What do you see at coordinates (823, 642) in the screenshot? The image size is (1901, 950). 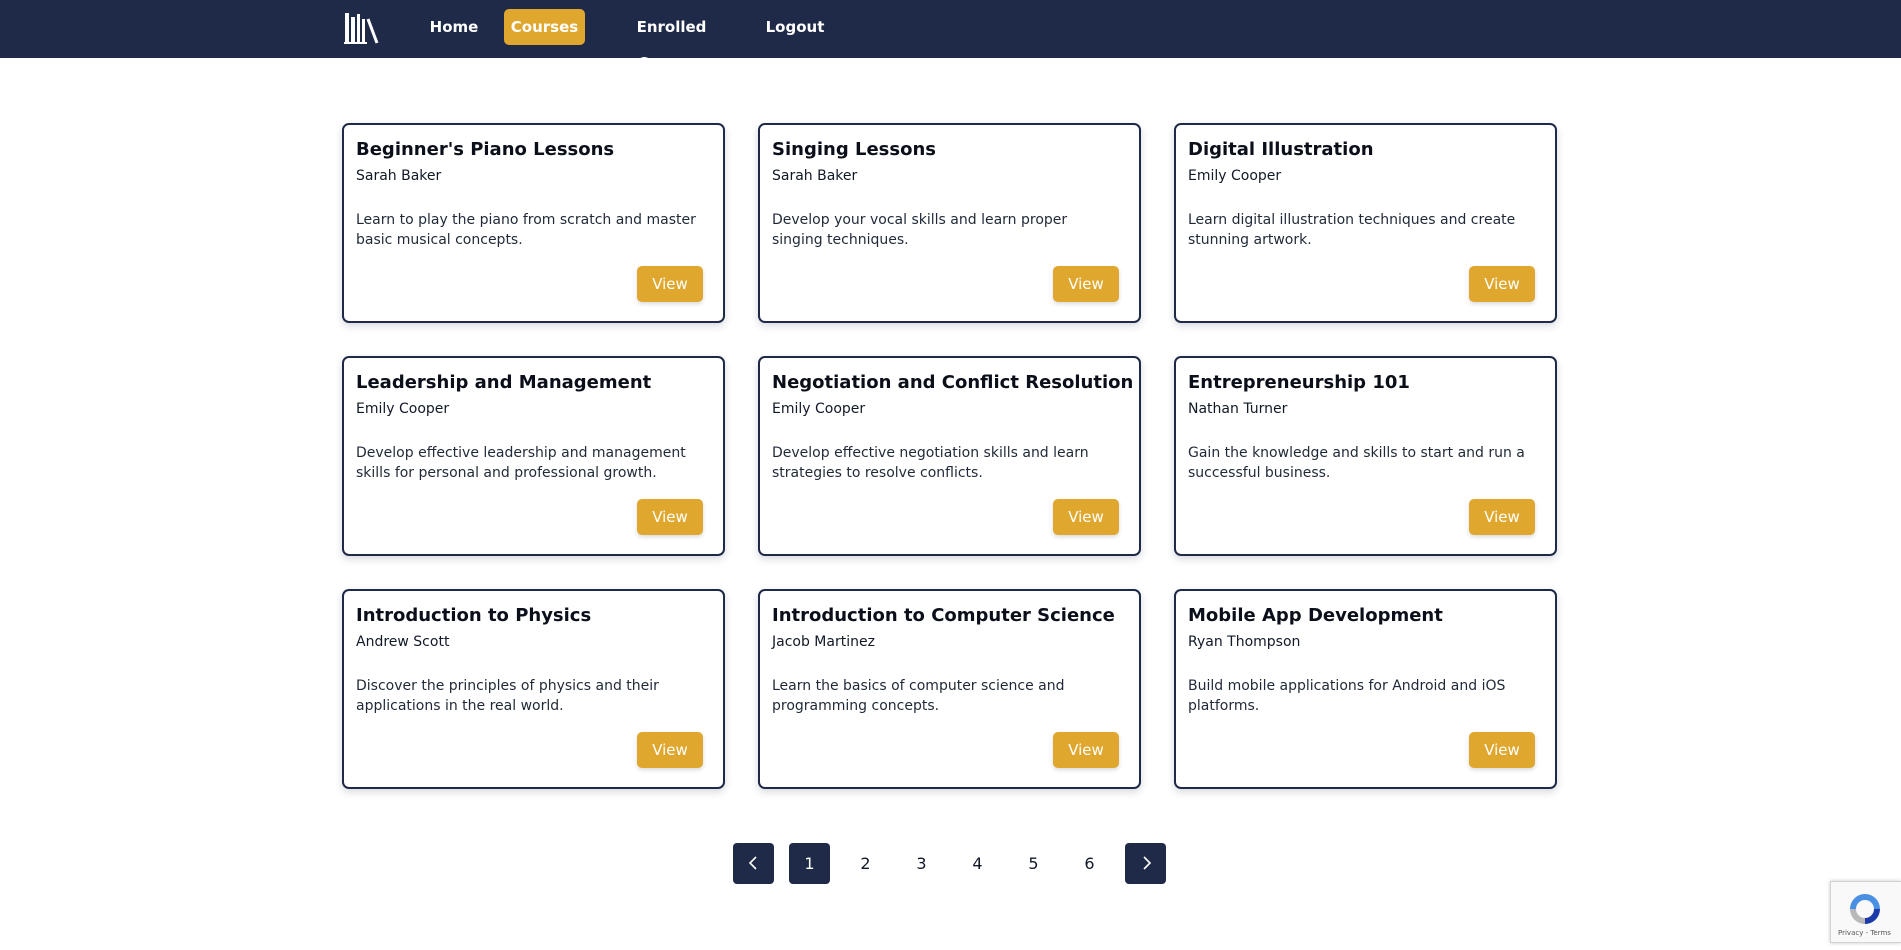 I see `course-instructor: Jacob Martinez` at bounding box center [823, 642].